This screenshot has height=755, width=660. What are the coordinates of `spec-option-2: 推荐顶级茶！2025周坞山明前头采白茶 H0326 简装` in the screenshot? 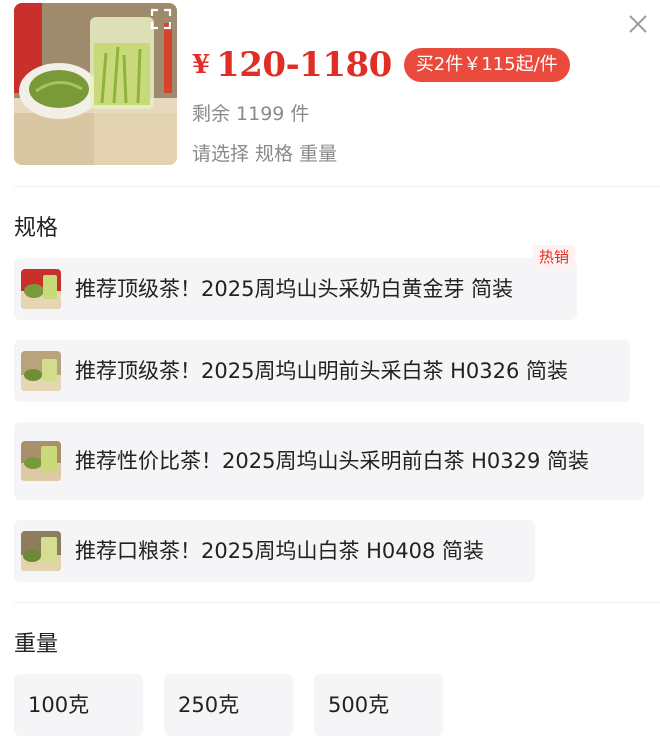 It's located at (322, 371).